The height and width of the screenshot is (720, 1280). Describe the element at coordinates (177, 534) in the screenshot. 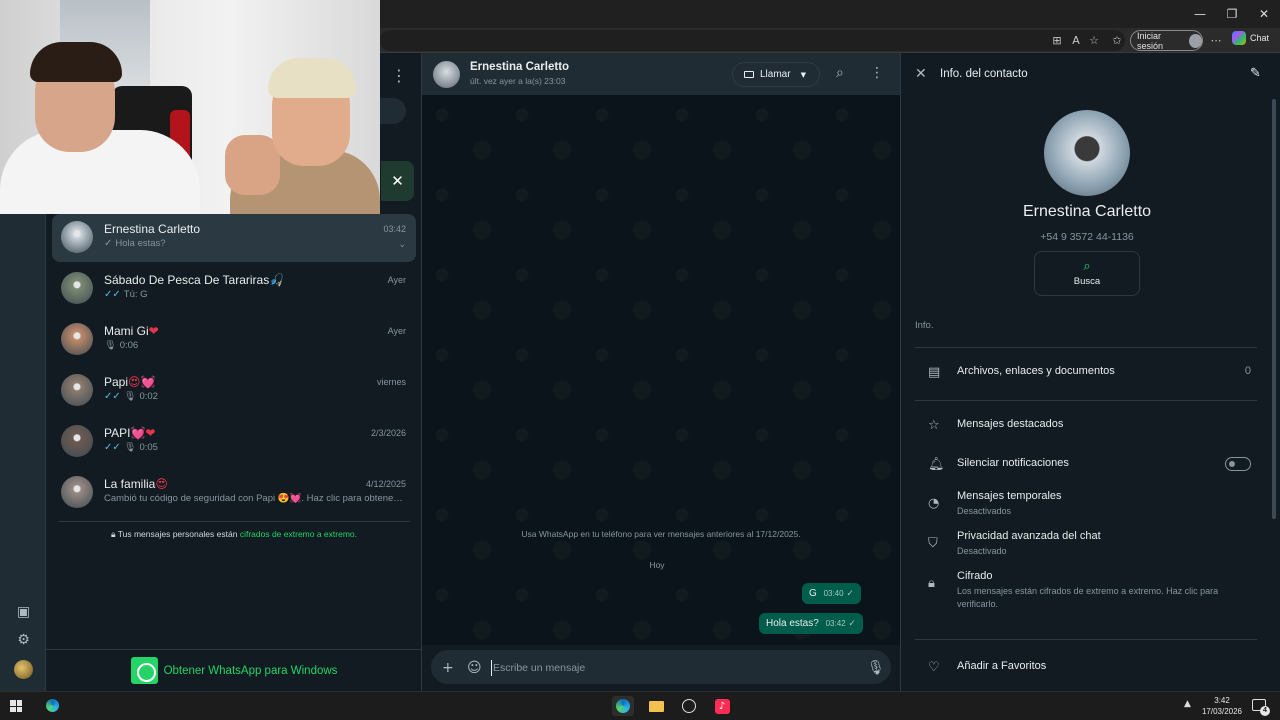

I see `encryption-notice-text: Tus mensajes personales están` at that location.